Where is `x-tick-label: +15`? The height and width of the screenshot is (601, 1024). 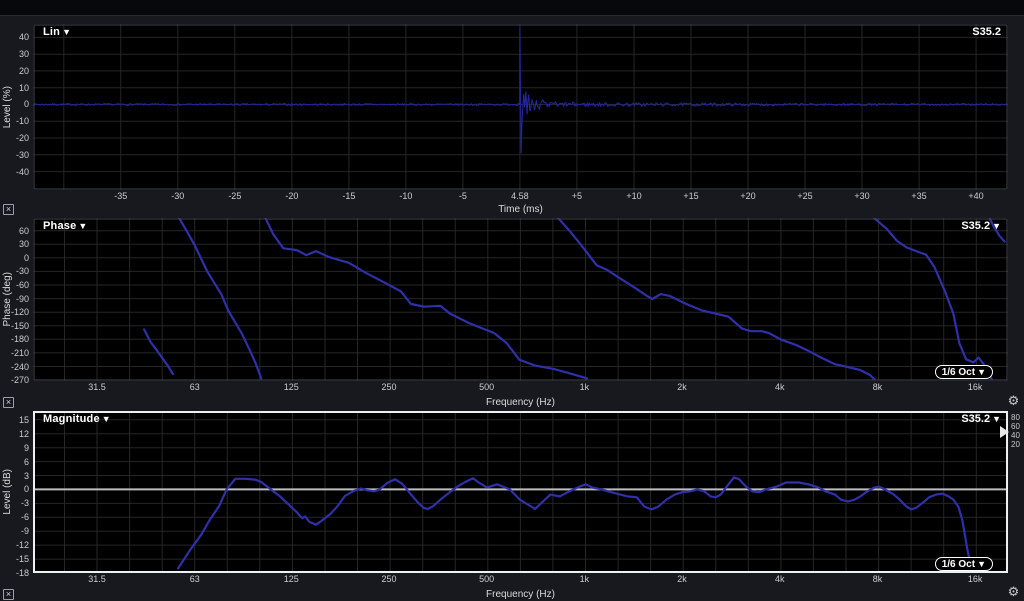
x-tick-label: +15 is located at coordinates (691, 196).